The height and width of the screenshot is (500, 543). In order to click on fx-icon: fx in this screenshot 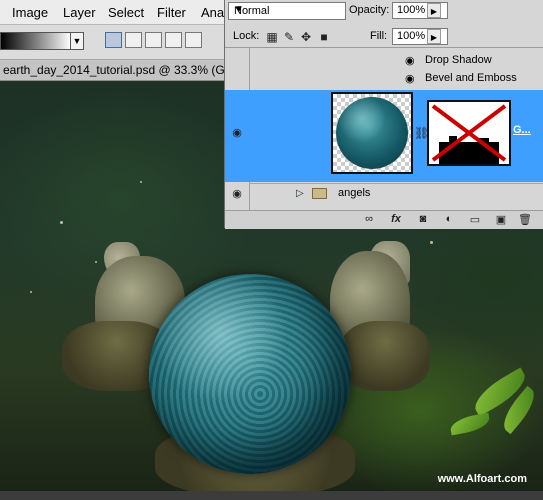, I will do `click(396, 219)`.